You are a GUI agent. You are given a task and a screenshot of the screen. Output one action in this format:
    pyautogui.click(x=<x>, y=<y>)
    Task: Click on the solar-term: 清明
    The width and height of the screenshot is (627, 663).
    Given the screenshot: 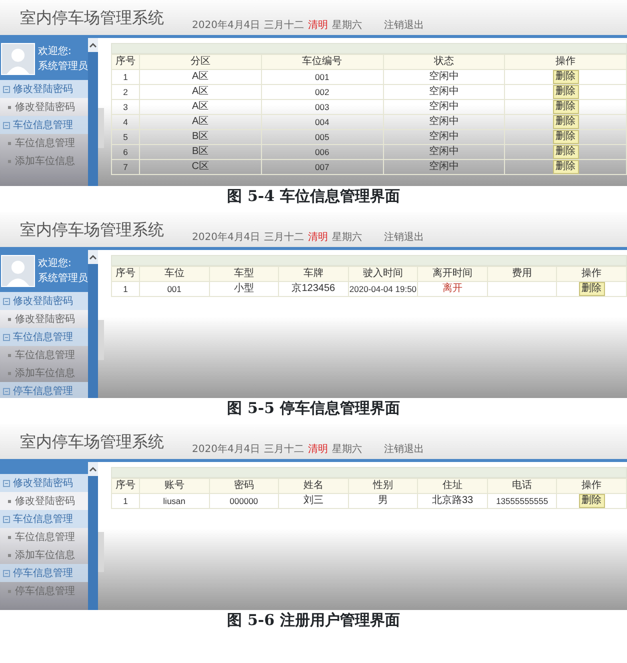 What is the action you would take?
    pyautogui.click(x=318, y=25)
    